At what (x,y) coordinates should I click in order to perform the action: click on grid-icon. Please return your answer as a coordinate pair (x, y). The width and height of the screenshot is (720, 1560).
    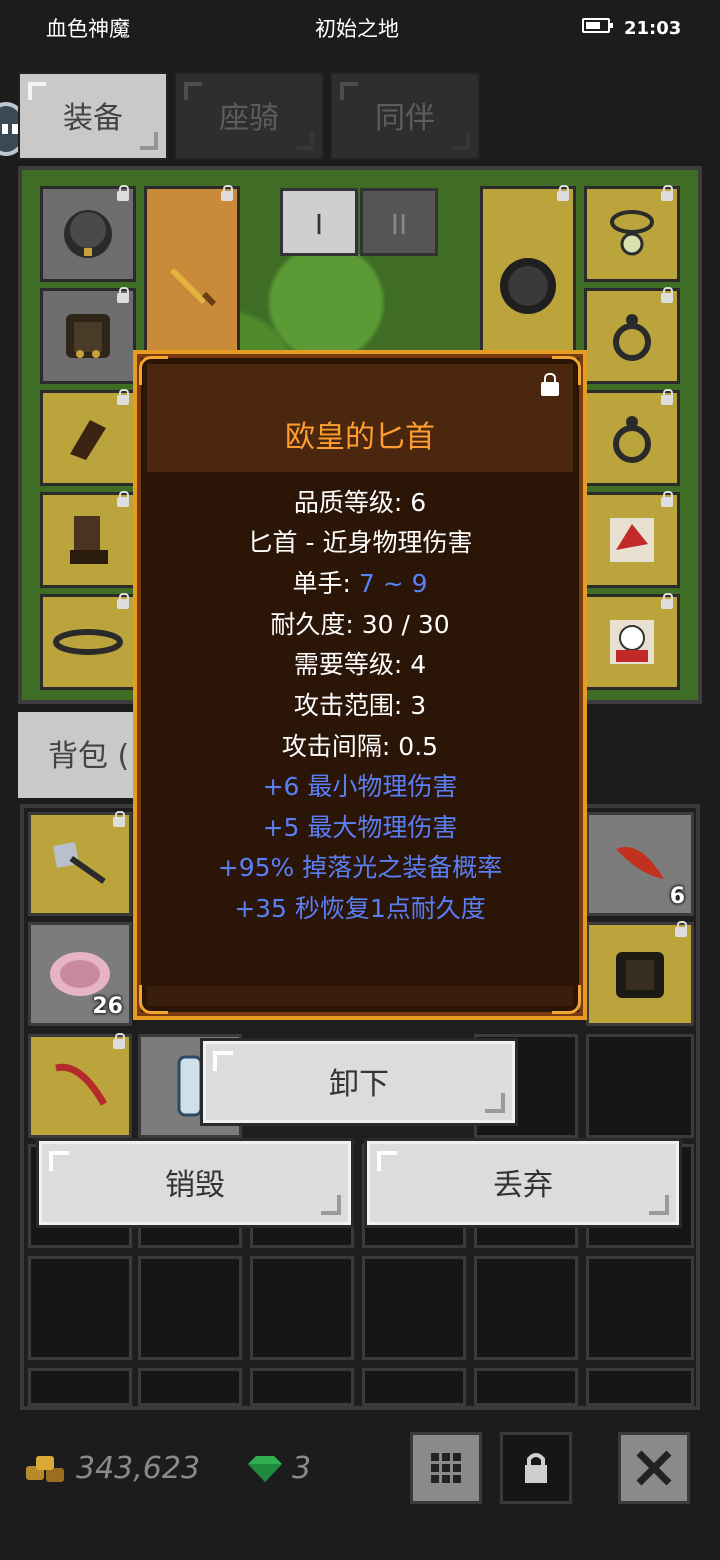
    Looking at the image, I should click on (446, 1468).